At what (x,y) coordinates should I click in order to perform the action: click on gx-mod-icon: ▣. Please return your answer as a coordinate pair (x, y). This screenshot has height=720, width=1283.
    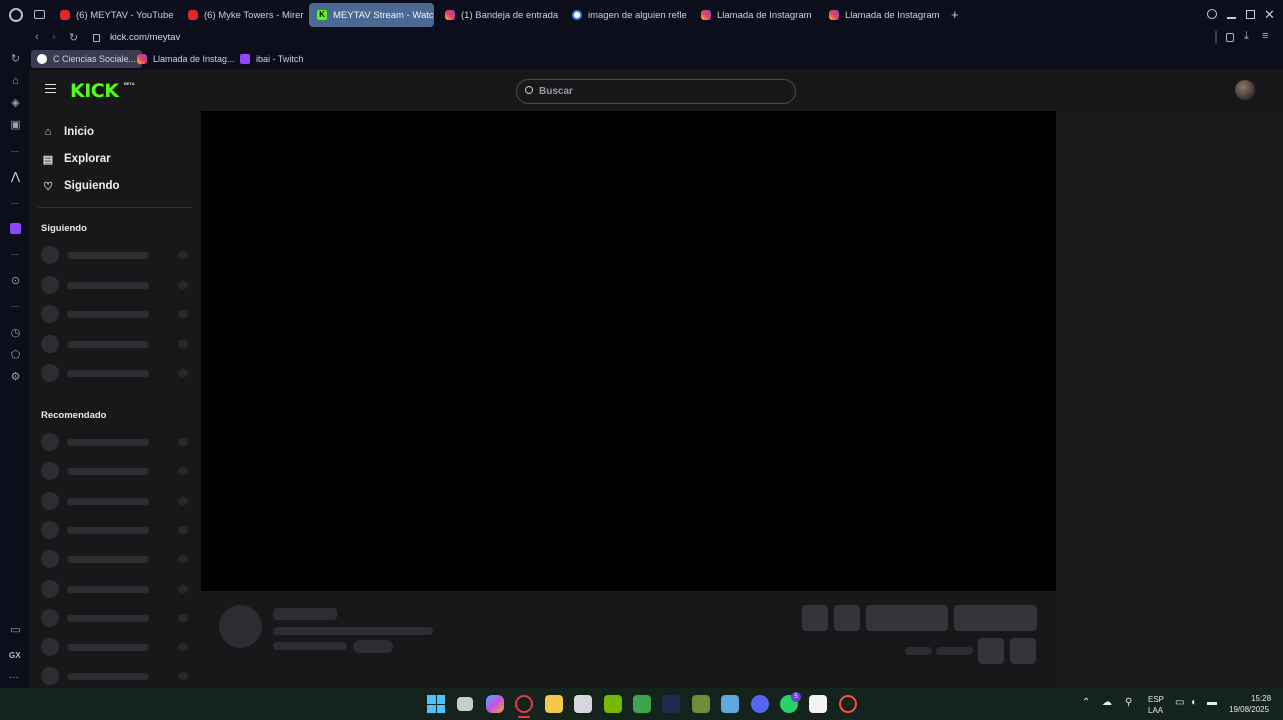
    Looking at the image, I should click on (15, 125).